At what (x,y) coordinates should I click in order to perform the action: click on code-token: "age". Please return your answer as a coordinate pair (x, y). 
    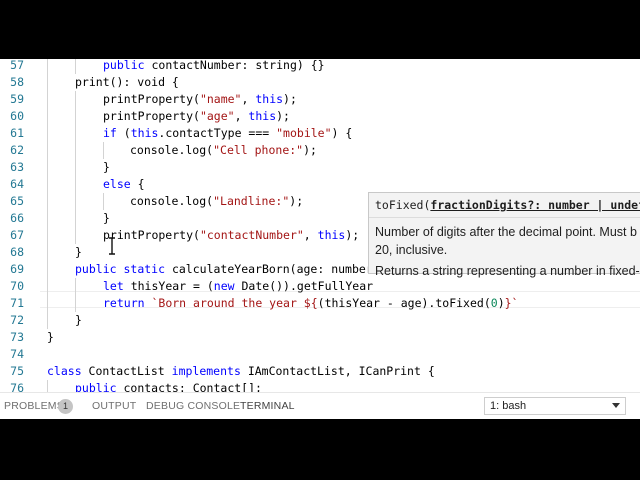
    Looking at the image, I should click on (217, 116).